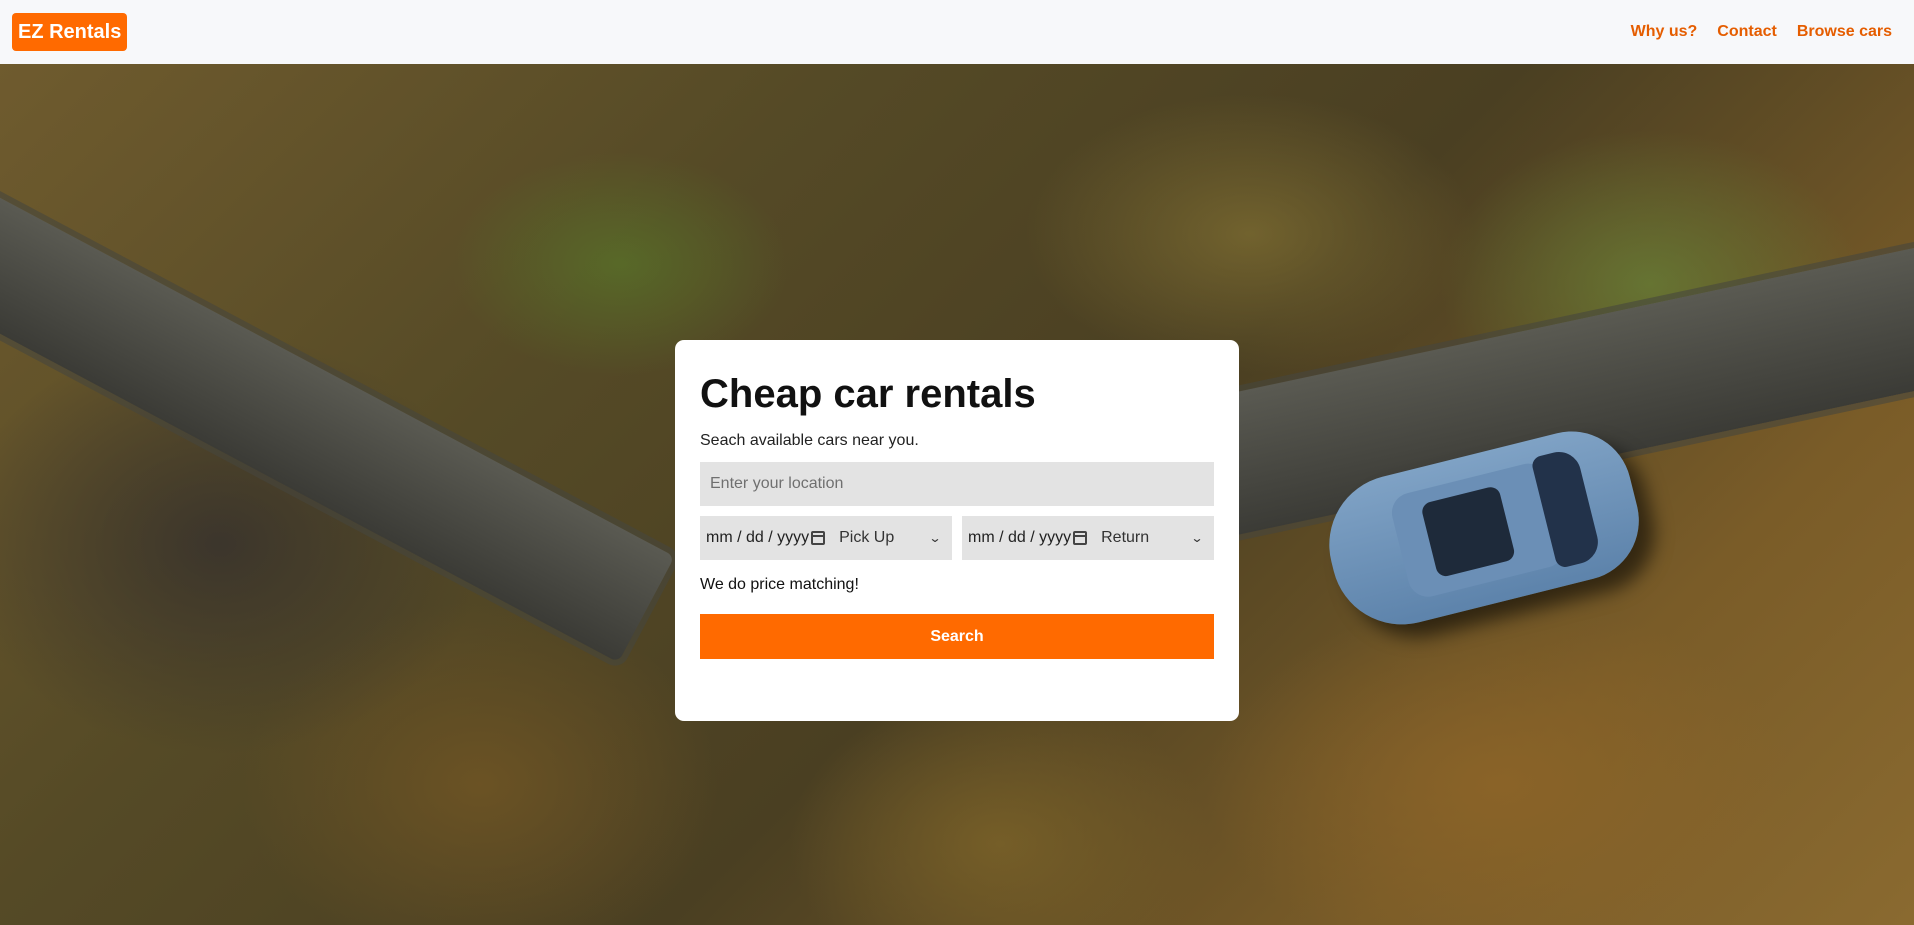 This screenshot has height=925, width=1914. Describe the element at coordinates (1664, 32) in the screenshot. I see `nav-link-why-us: Why us?` at that location.